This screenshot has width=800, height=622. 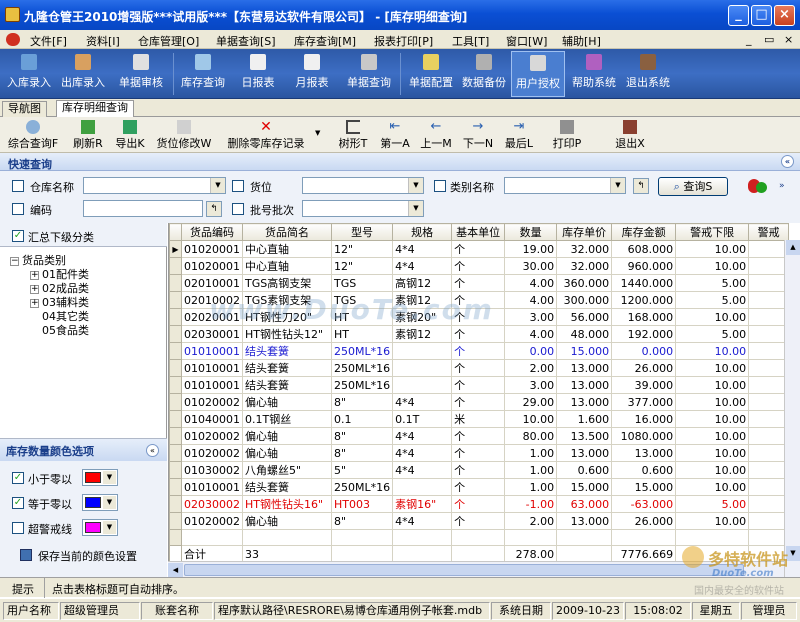 What do you see at coordinates (18, 209) in the screenshot?
I see `code-checkbox` at bounding box center [18, 209].